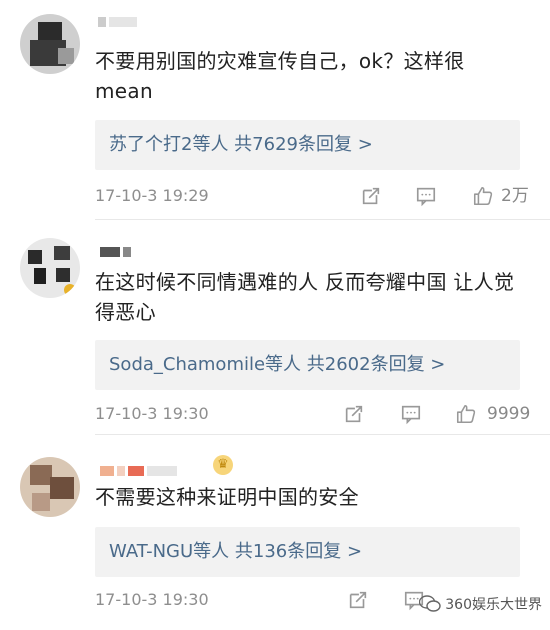 This screenshot has height=630, width=550. What do you see at coordinates (305, 297) in the screenshot?
I see `comment-text: 在这时候不同情遇难的人 反而夸耀中国 让人觉得恶心` at bounding box center [305, 297].